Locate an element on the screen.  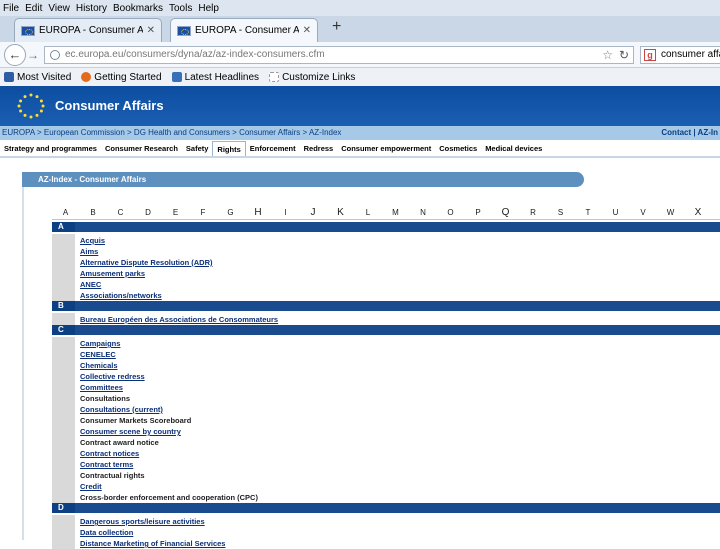
tab-2: EUROPA - Consumer Affair... ✕ is located at coordinates (244, 30).